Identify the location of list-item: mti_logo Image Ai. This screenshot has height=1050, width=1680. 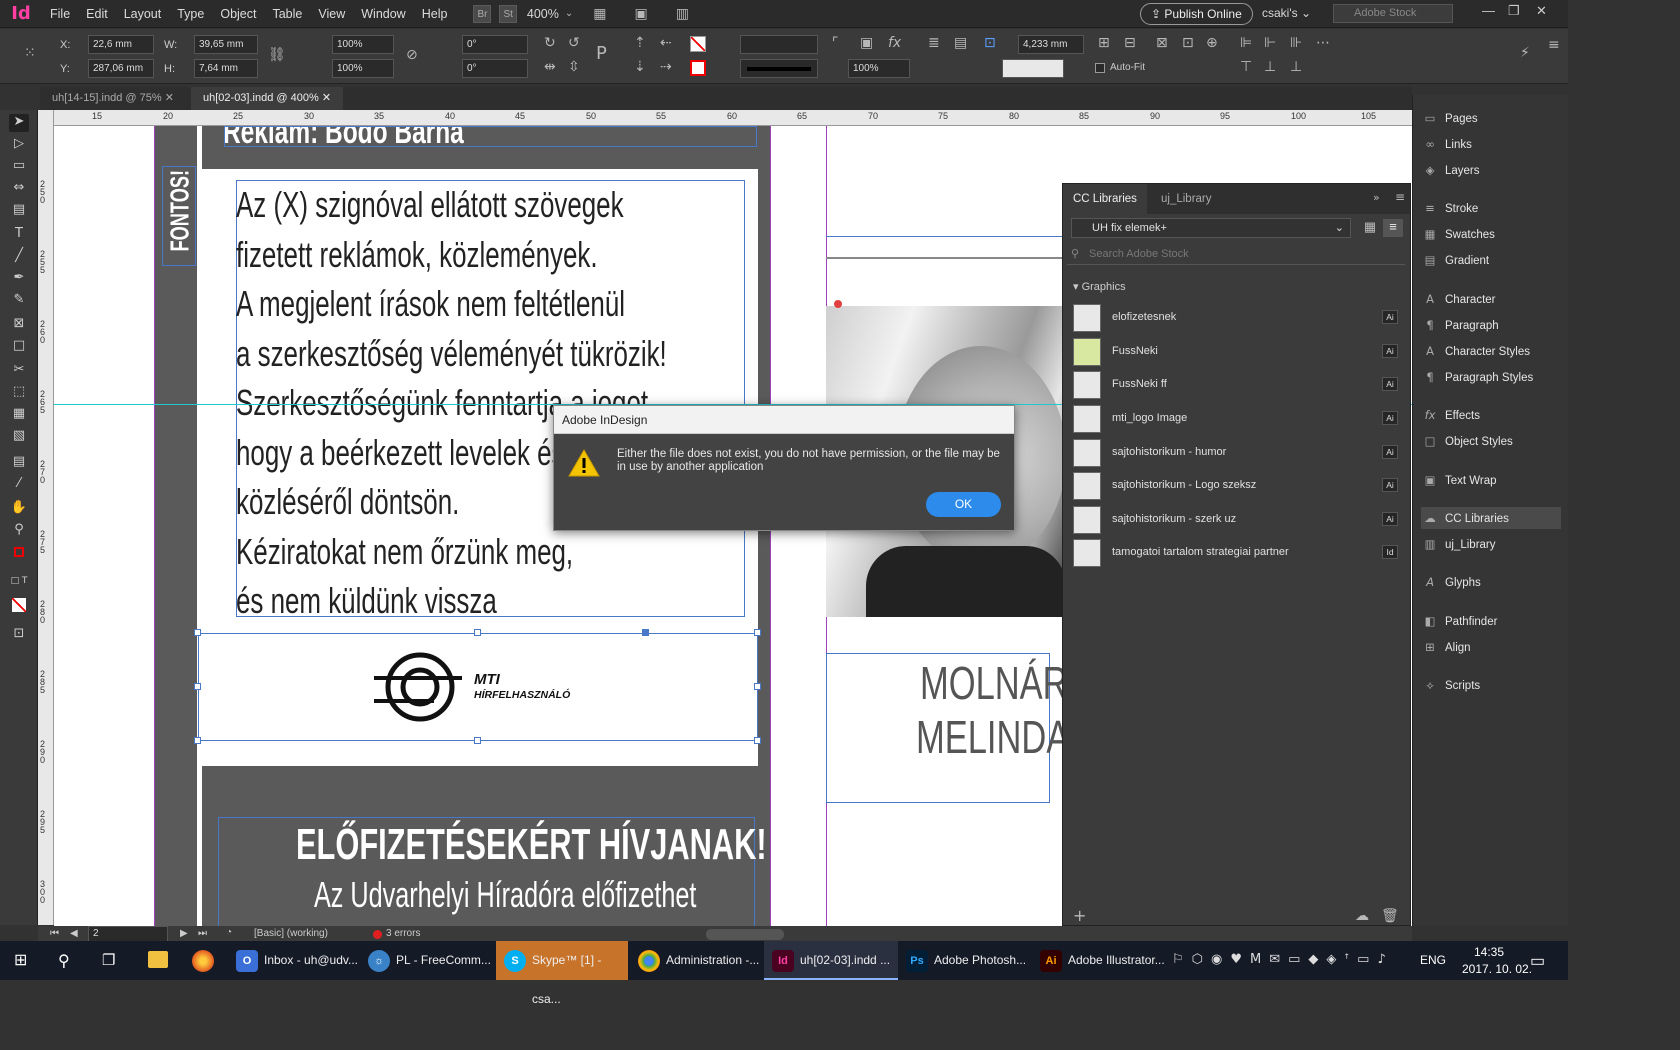
(1237, 419).